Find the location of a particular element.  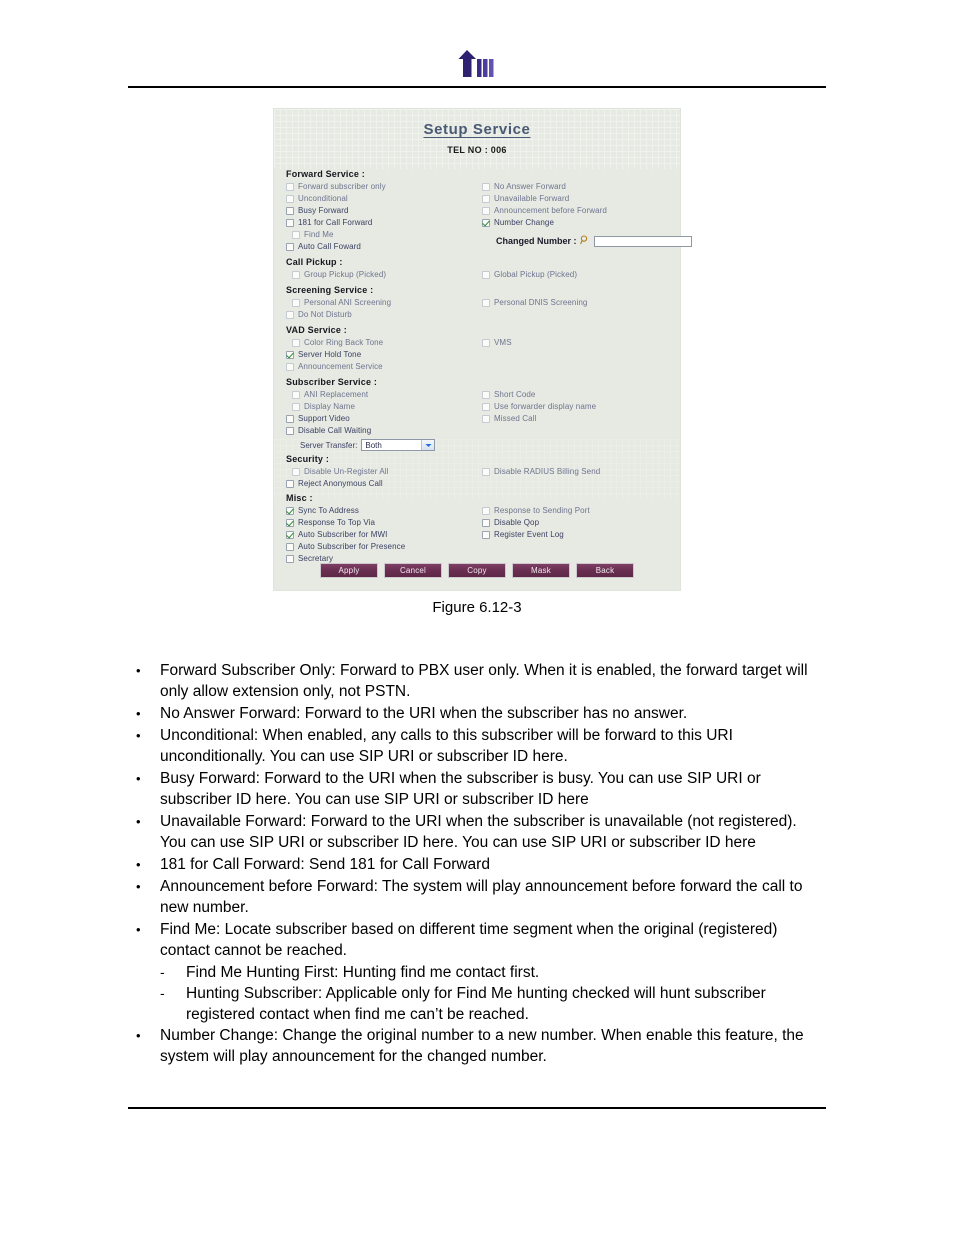

checkbox-response-to-sending-port: Response to Sending Port is located at coordinates (575, 511).